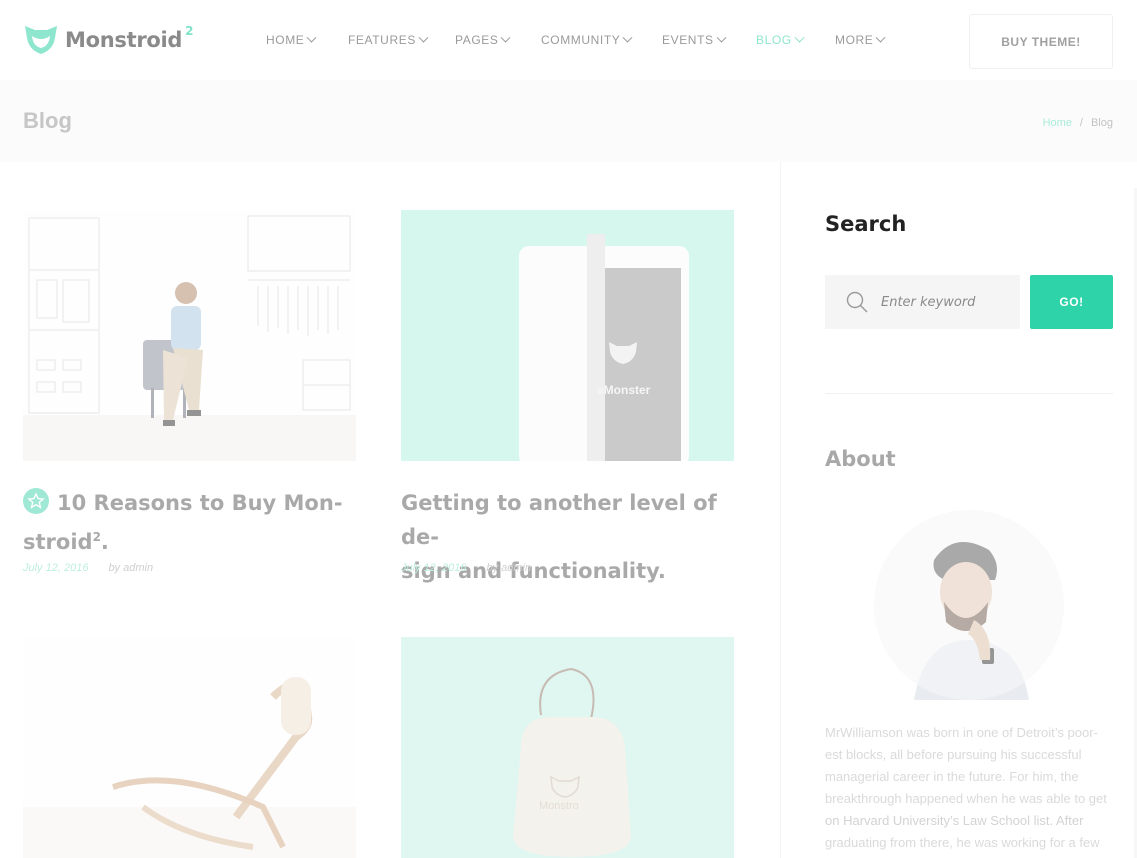 The image size is (1137, 858). Describe the element at coordinates (969, 393) in the screenshot. I see `sidebar-divider` at that location.